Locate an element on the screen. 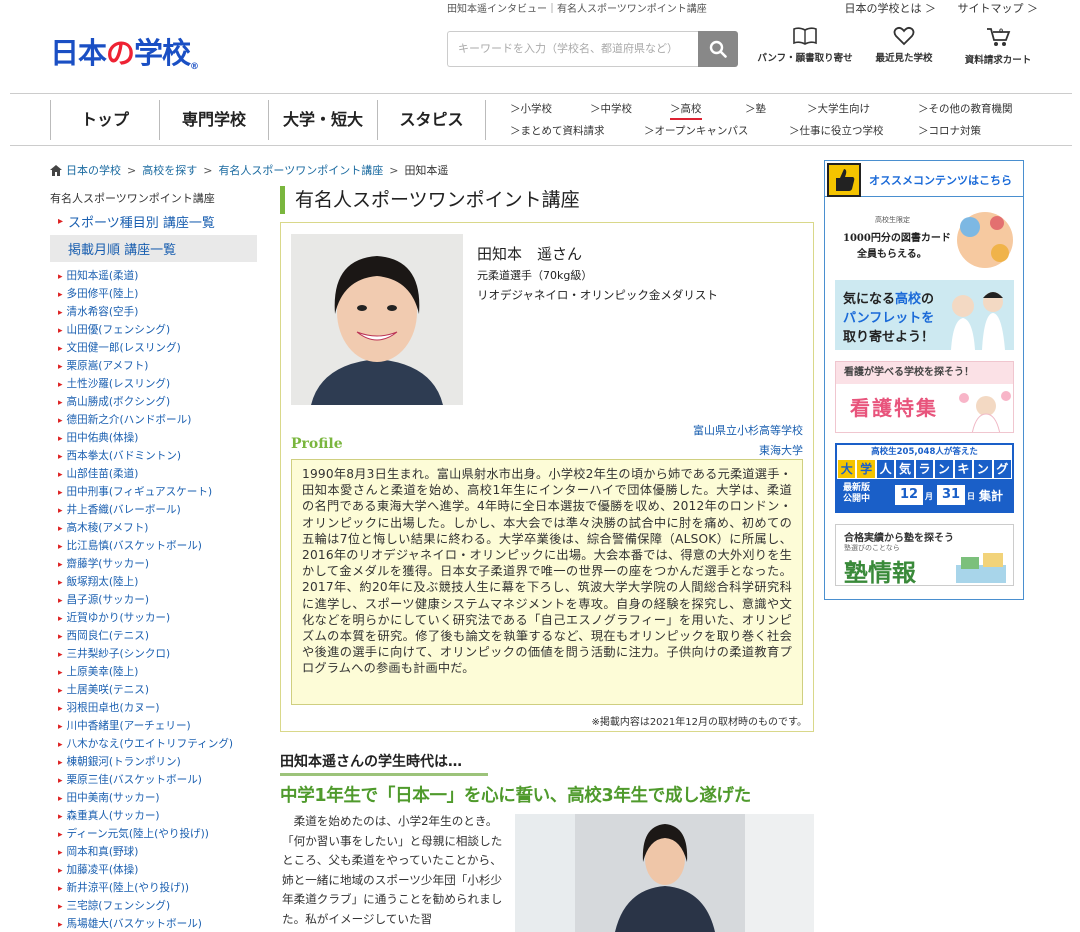 The width and height of the screenshot is (1080, 932). sidebar-athlete-link: 新井涼平(陸上(やり投げ)) is located at coordinates (153, 888).